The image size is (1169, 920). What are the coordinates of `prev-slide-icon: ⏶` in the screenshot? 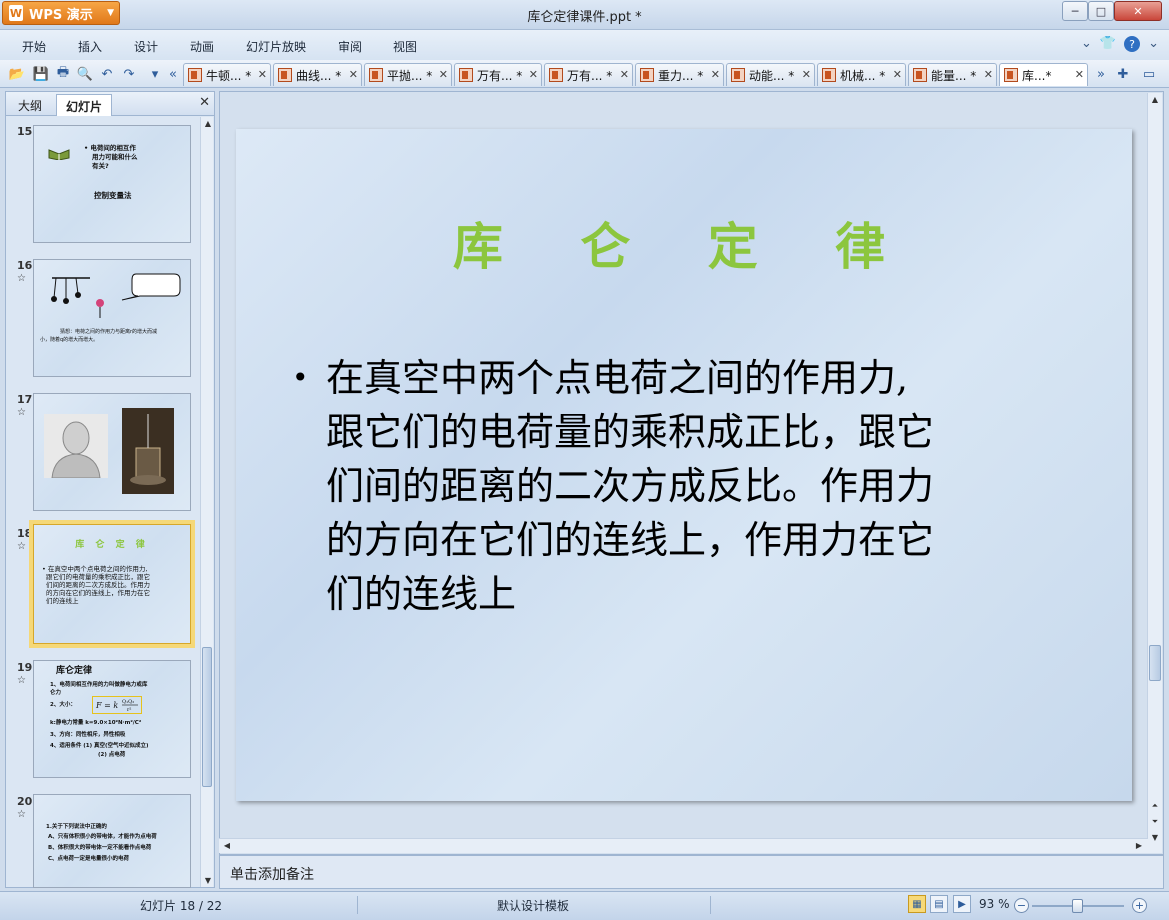 It's located at (1155, 805).